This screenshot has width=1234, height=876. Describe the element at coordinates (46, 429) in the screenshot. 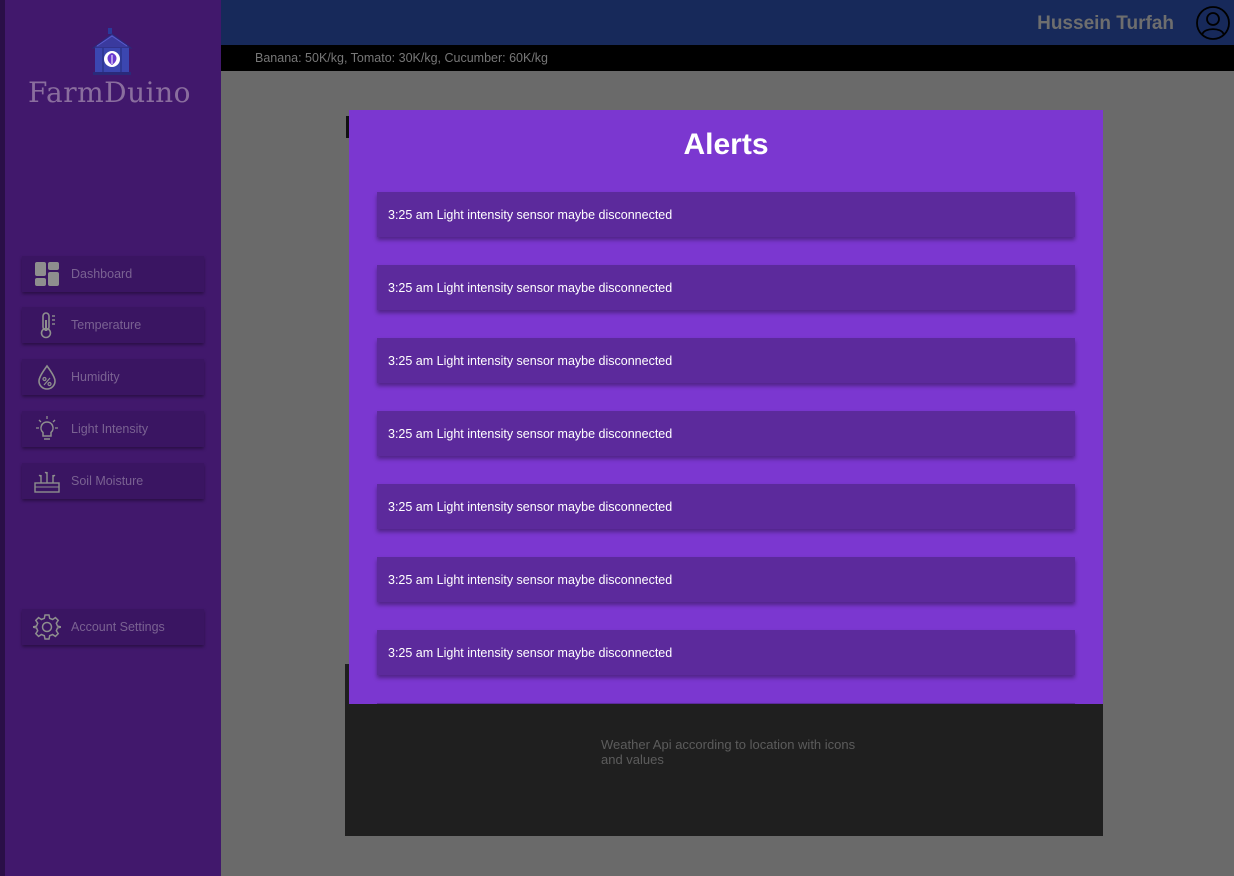

I see `light-bulb-icon` at that location.